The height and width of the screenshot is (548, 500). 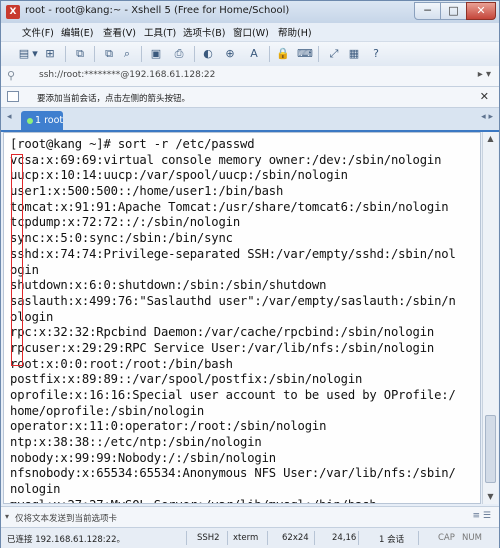 I want to click on properties-icon: ▣, so click(x=156, y=53).